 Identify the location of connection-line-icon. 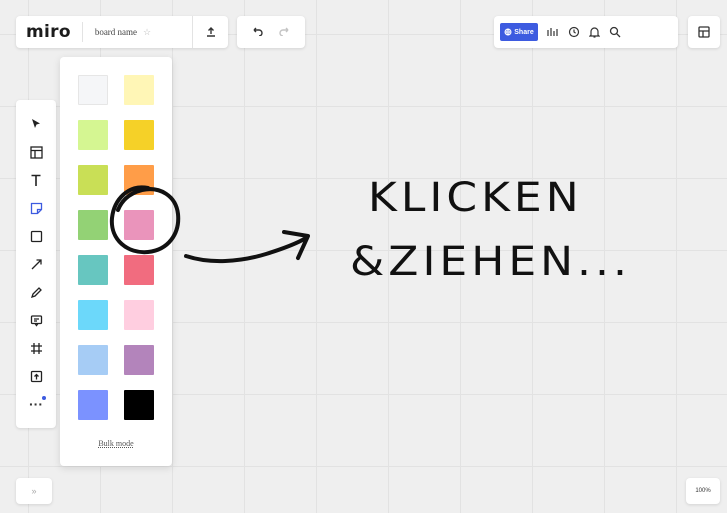
(36, 263).